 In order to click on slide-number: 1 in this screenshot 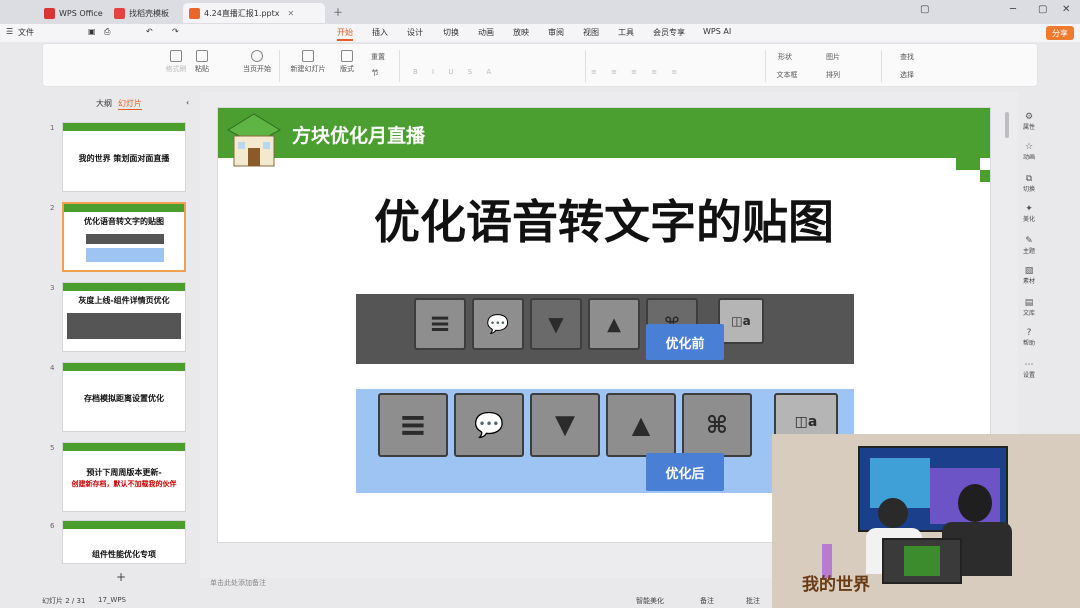, I will do `click(52, 128)`.